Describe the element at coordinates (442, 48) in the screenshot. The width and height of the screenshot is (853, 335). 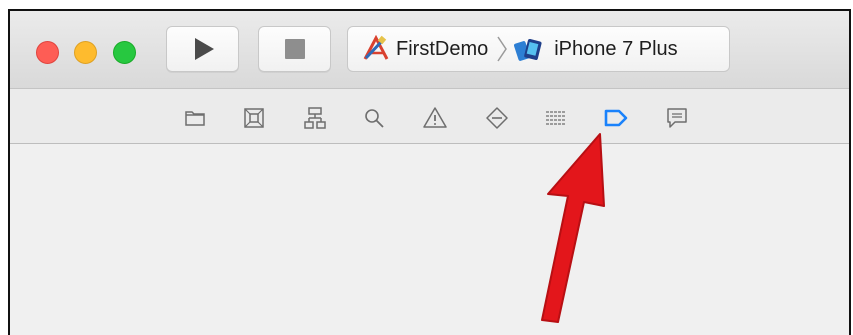
I see `scheme-project-label: FirstDemo` at that location.